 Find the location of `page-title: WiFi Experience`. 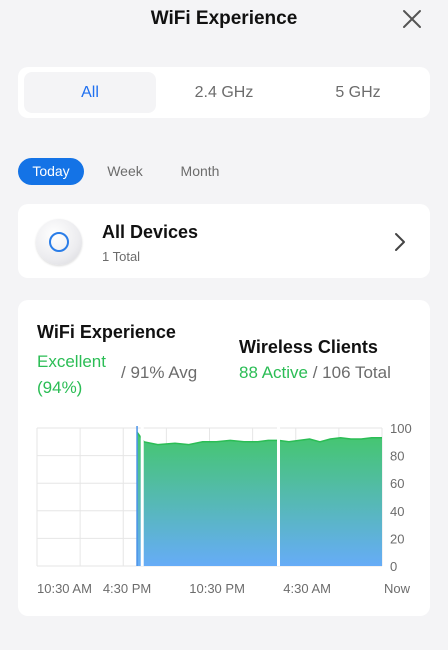

page-title: WiFi Experience is located at coordinates (224, 18).